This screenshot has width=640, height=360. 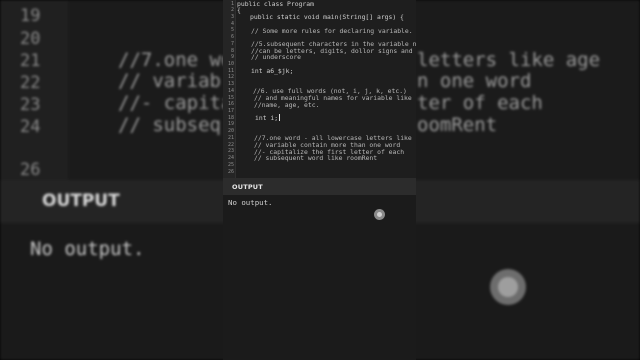 I want to click on background-code-fragment: ter of each, so click(x=480, y=103).